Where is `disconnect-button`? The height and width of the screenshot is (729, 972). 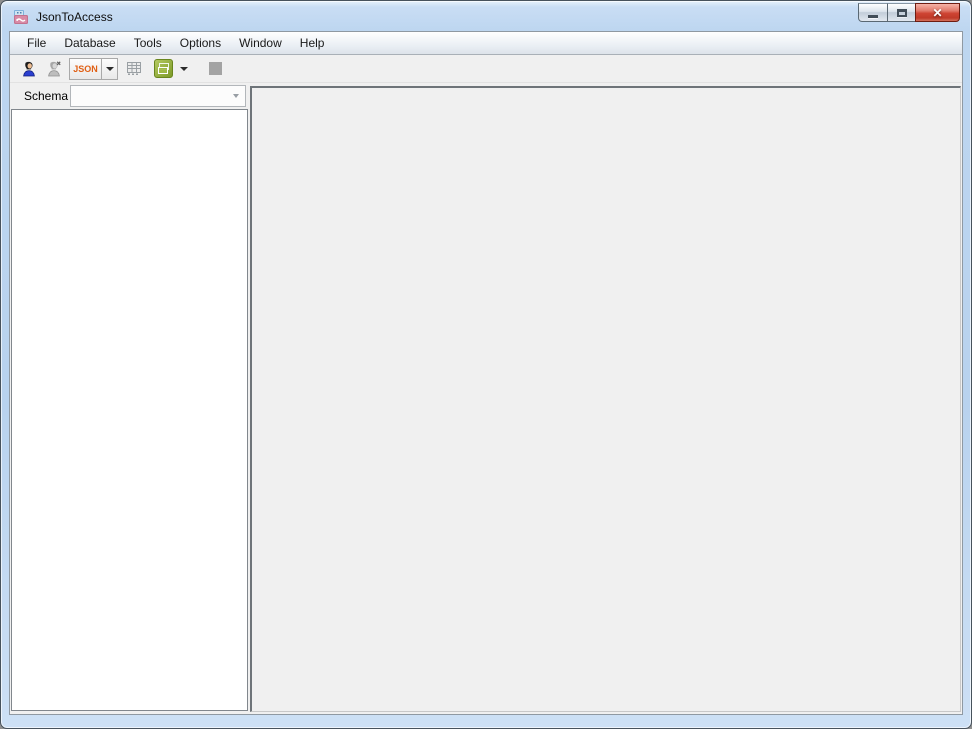
disconnect-button is located at coordinates (54, 69).